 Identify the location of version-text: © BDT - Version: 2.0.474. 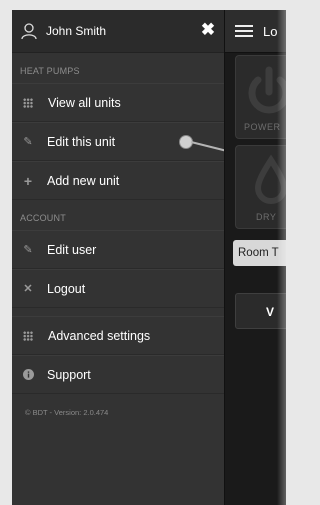
(67, 412).